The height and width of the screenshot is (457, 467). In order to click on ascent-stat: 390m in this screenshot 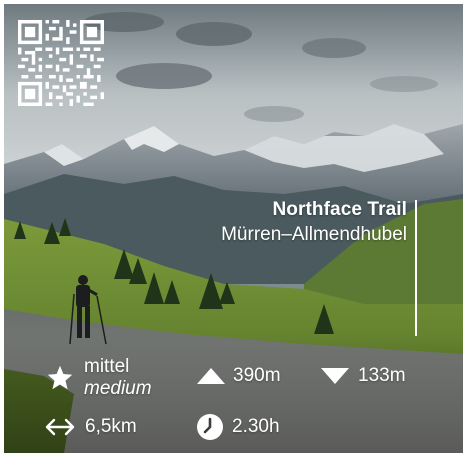, I will do `click(238, 376)`.